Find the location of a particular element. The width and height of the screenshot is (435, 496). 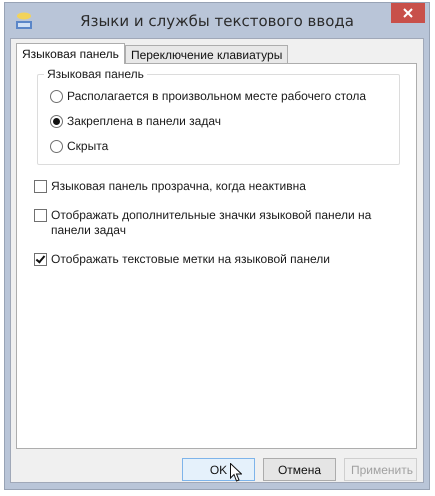

tab: Переключение клавиатуры is located at coordinates (206, 54).